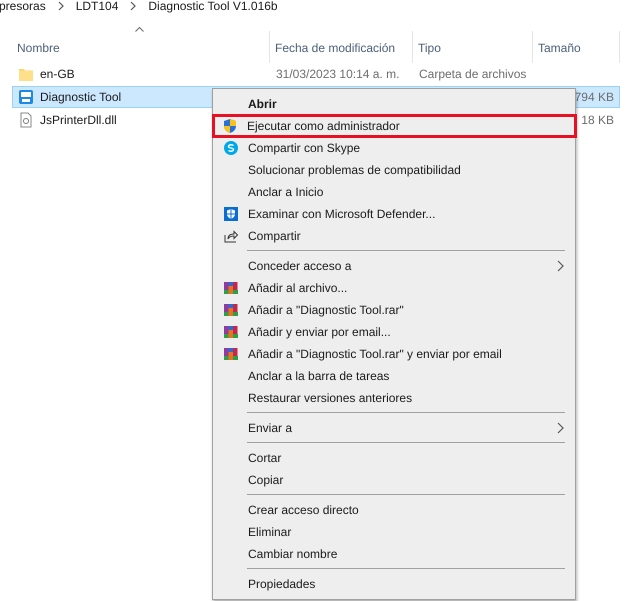 This screenshot has width=641, height=601. I want to click on table-cell: 18 KB, so click(597, 120).